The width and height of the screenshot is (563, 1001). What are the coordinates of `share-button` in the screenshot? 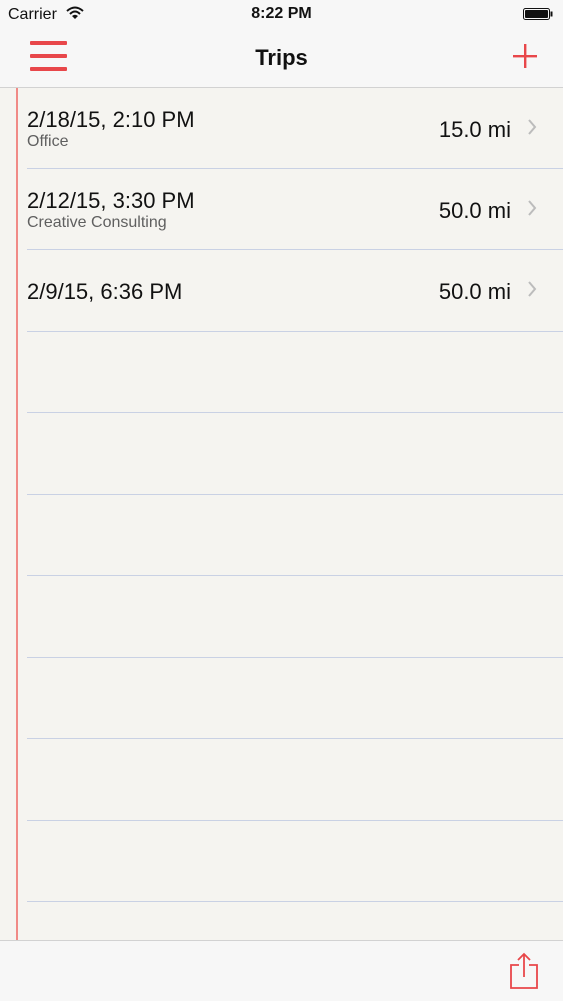 It's located at (524, 971).